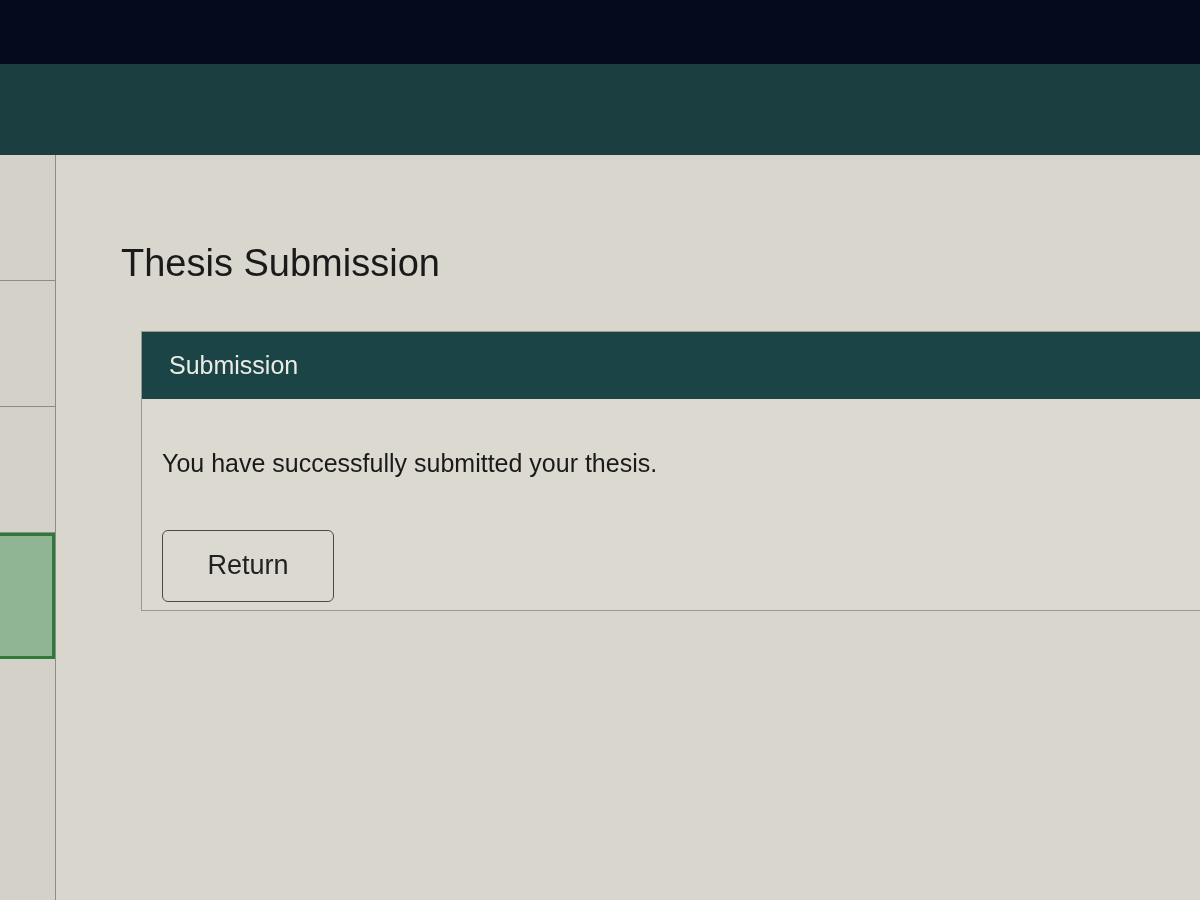 The image size is (1200, 900). Describe the element at coordinates (248, 565) in the screenshot. I see `return-button: Return` at that location.